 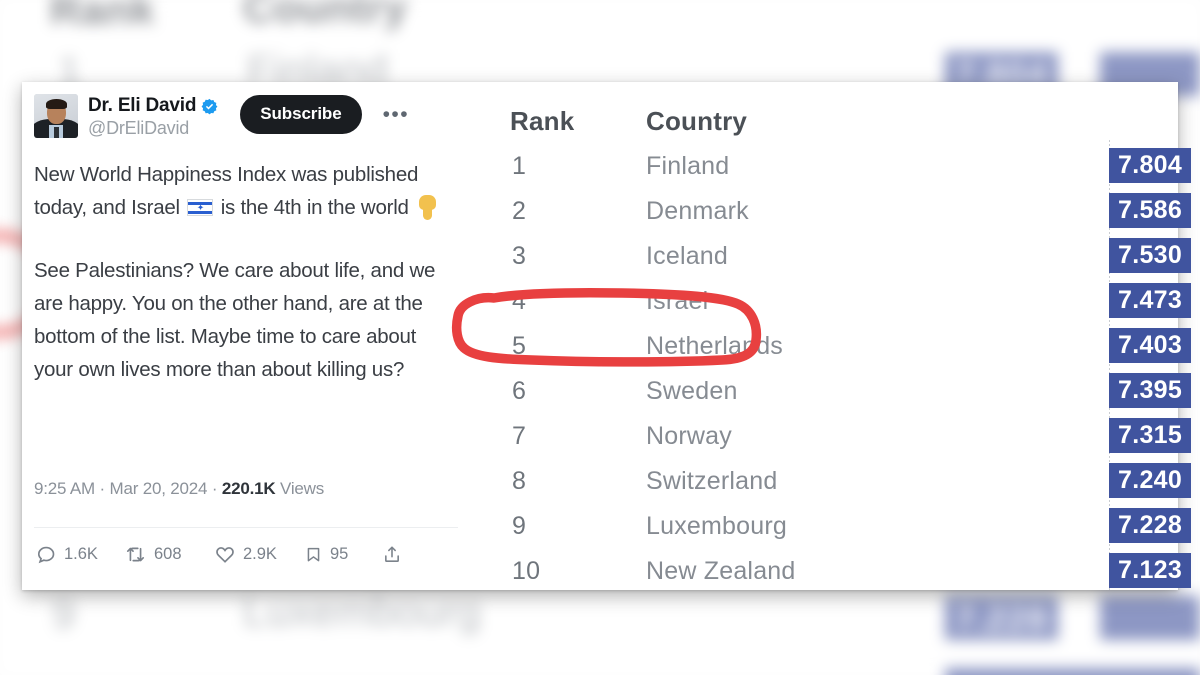 I want to click on row-rank-6: 6, so click(x=519, y=391).